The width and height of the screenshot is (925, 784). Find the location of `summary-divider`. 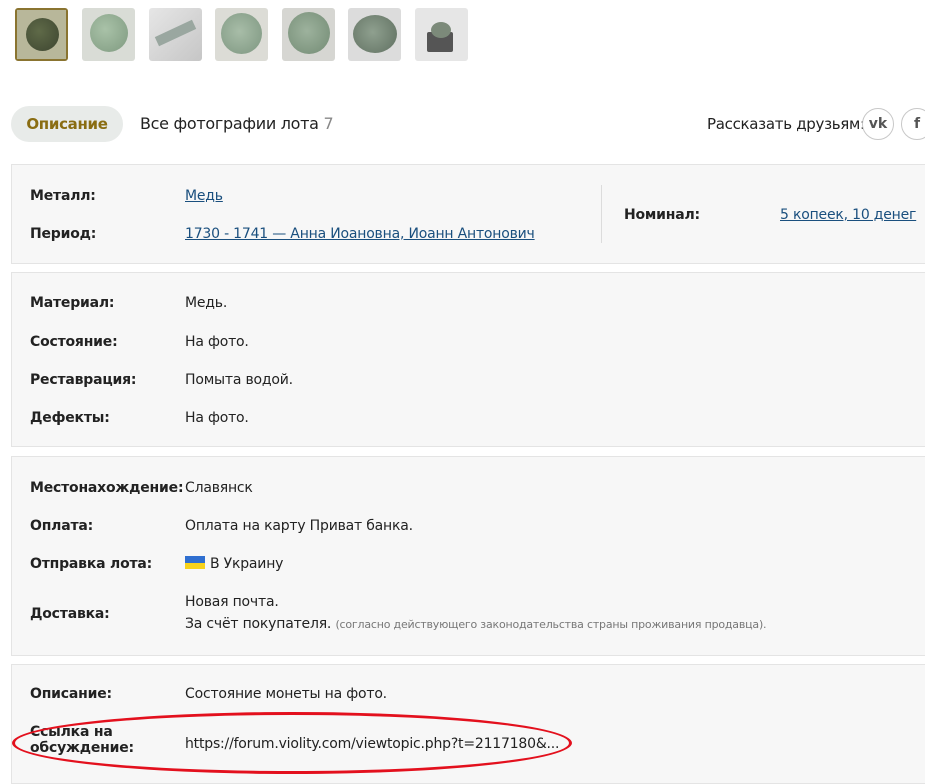

summary-divider is located at coordinates (601, 214).